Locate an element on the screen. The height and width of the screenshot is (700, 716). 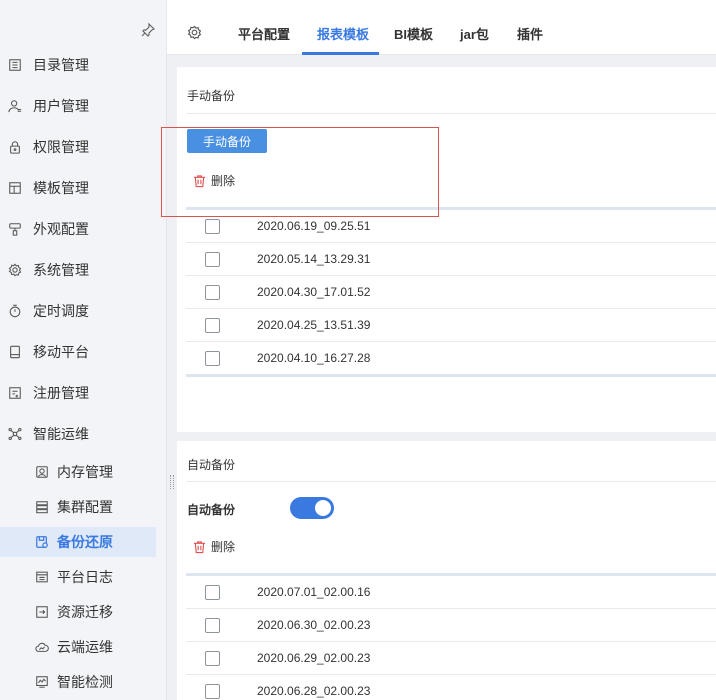
catalog-icon is located at coordinates (15, 65).